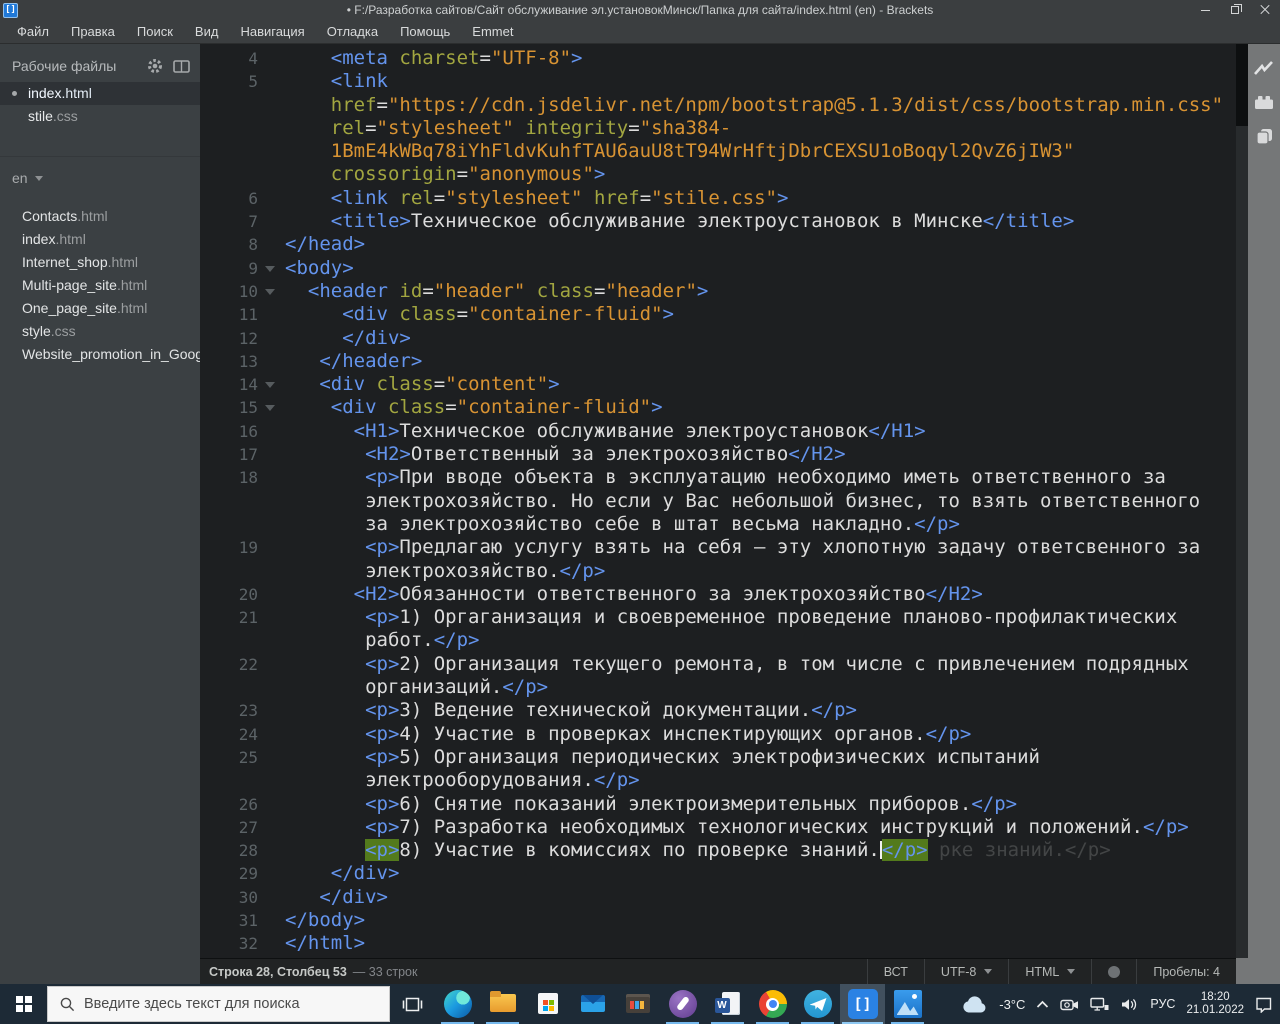 This screenshot has width=1280, height=1024. What do you see at coordinates (1264, 102) in the screenshot?
I see `extension-manager-icon` at bounding box center [1264, 102].